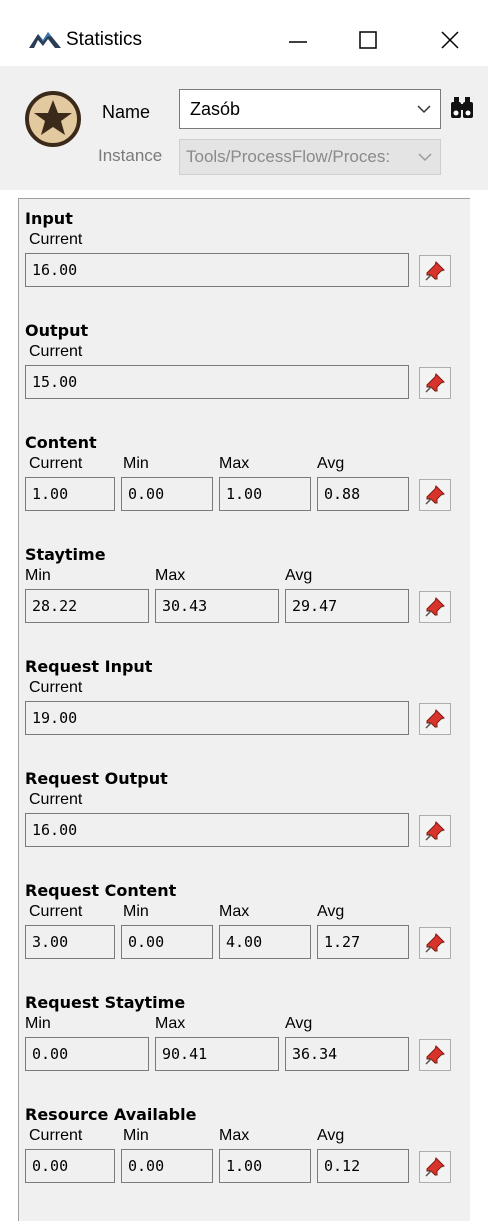 The height and width of the screenshot is (1221, 488). What do you see at coordinates (265, 942) in the screenshot?
I see `request-content-max-field: 4.00` at bounding box center [265, 942].